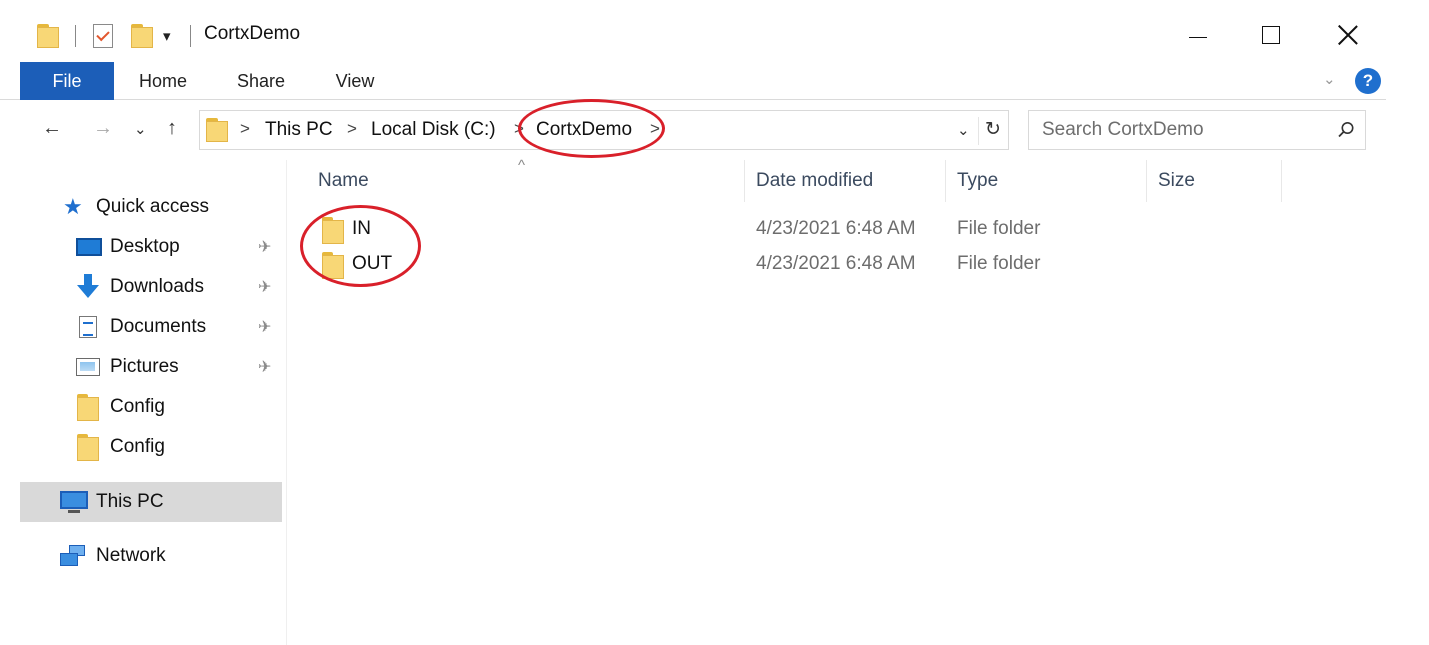  What do you see at coordinates (693, 81) in the screenshot?
I see `ribbon: File Home Share View ⌄ ?` at bounding box center [693, 81].